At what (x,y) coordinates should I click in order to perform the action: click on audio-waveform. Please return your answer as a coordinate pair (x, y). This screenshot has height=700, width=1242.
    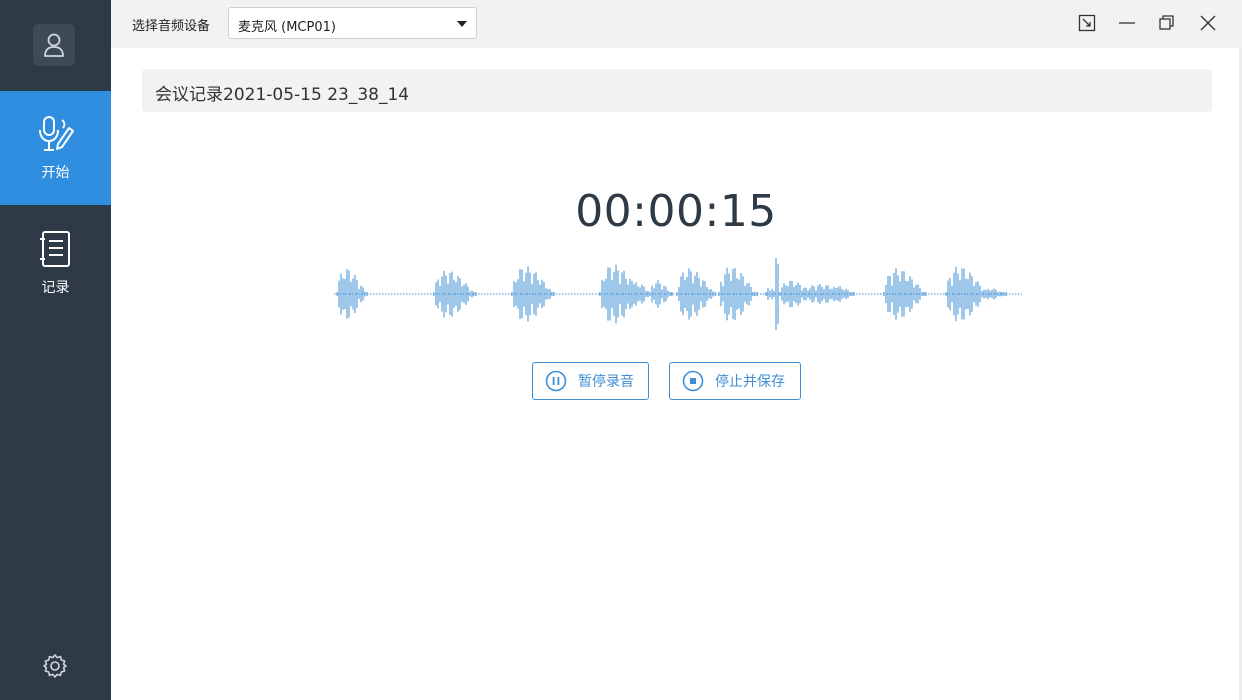
    Looking at the image, I should click on (678, 294).